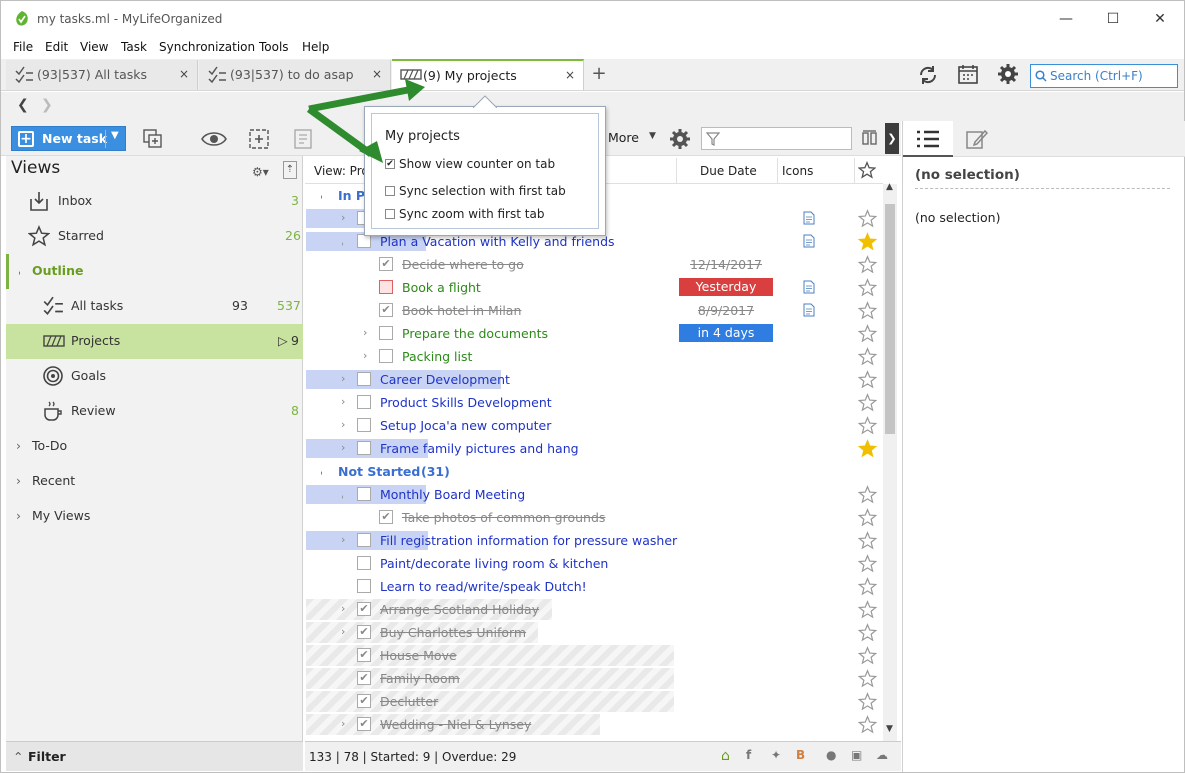 This screenshot has height=773, width=1185. What do you see at coordinates (928, 75) in the screenshot?
I see `sync-icon` at bounding box center [928, 75].